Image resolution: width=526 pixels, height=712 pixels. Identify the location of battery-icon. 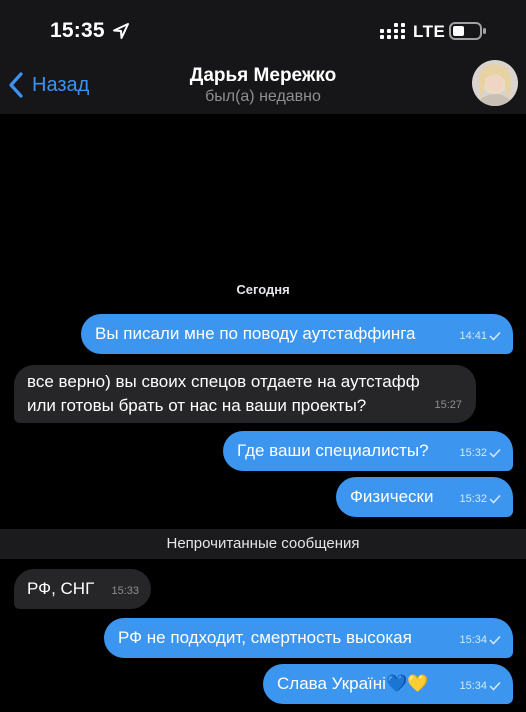
(467, 31).